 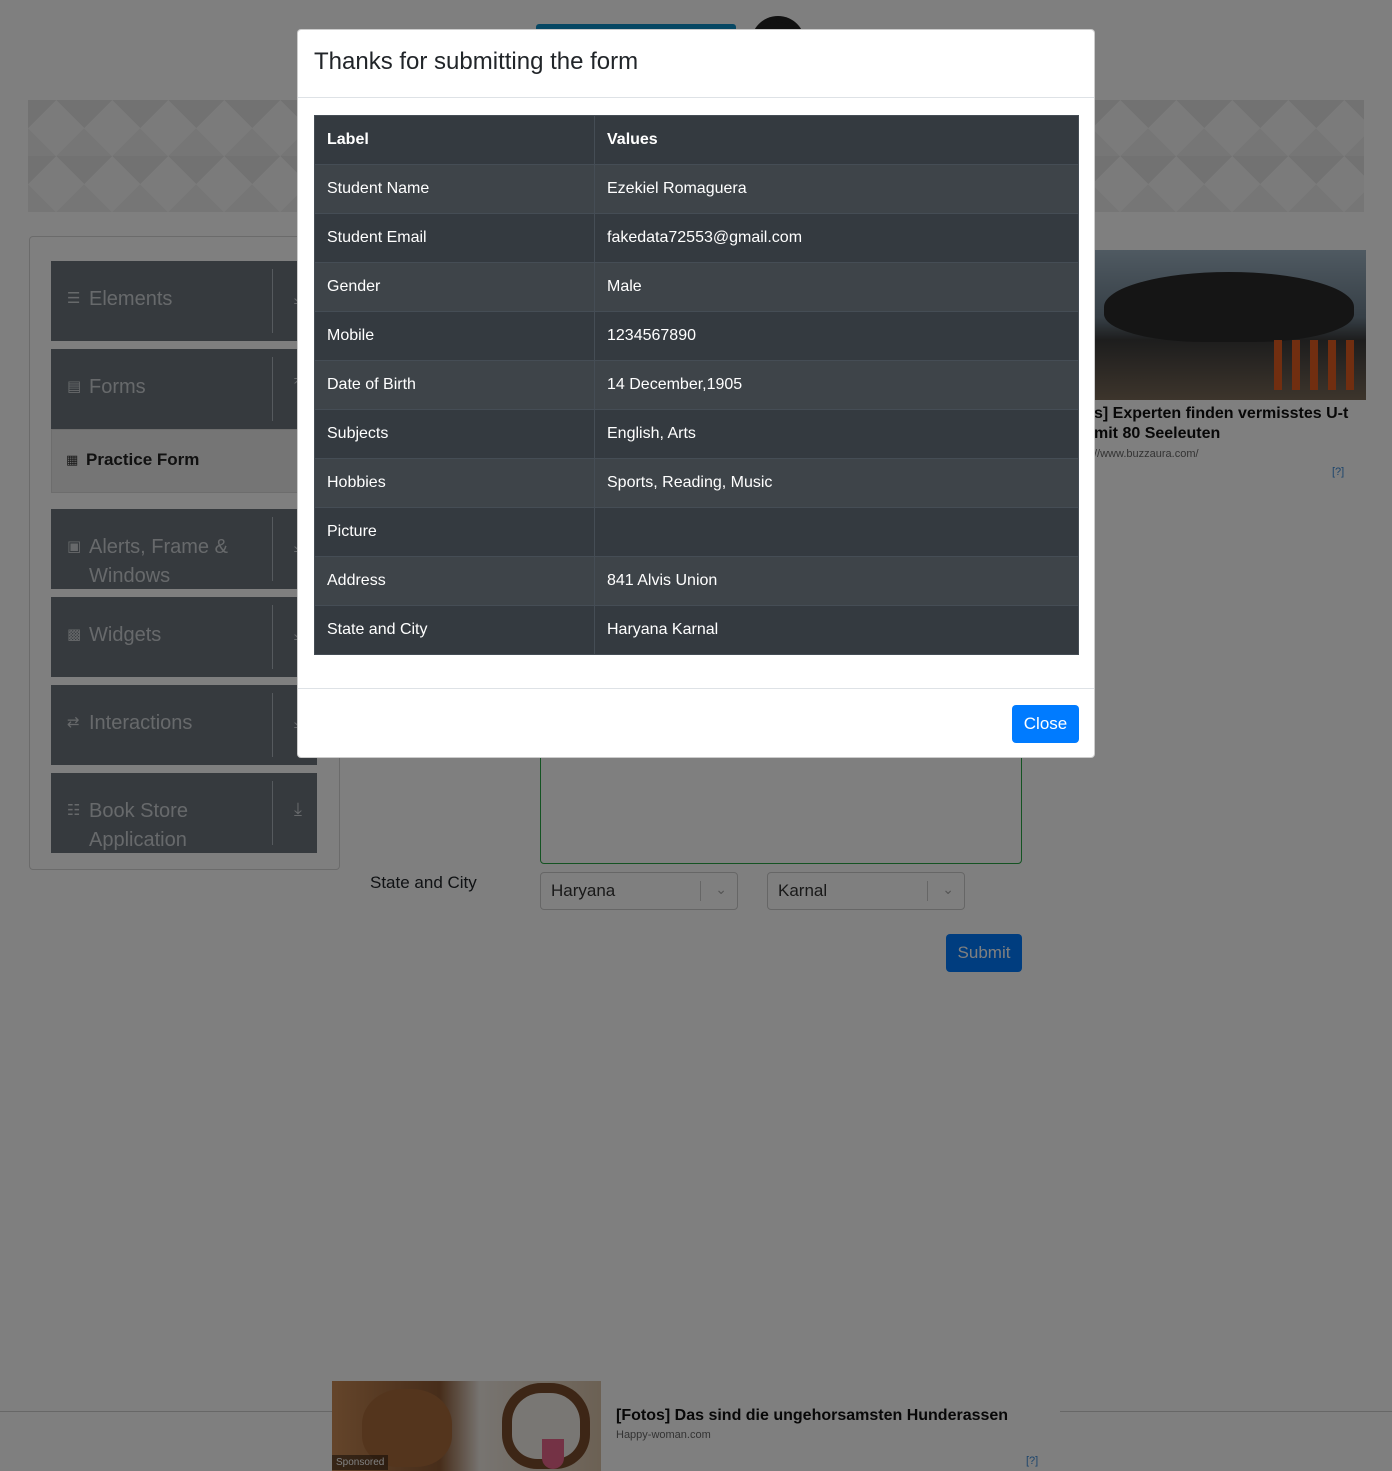 I want to click on row-label: Student Email, so click(x=454, y=238).